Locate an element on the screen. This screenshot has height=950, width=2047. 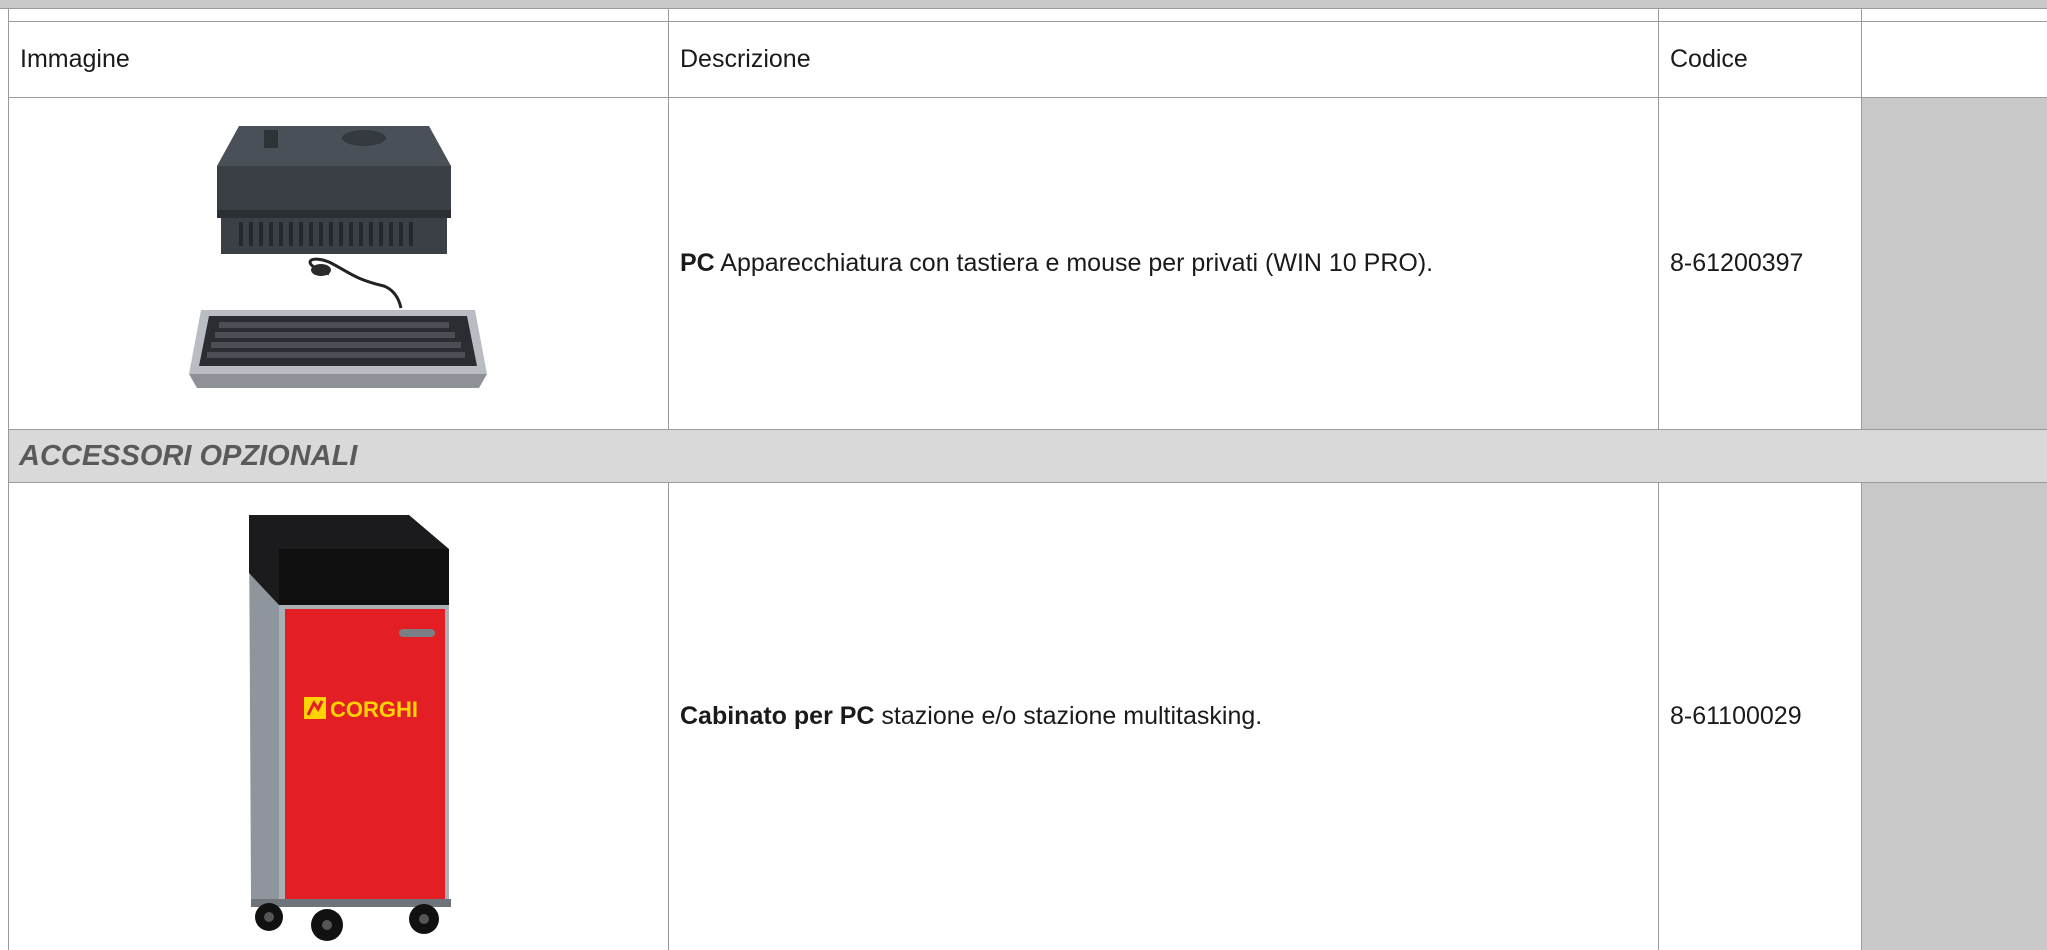
row-code: 8-61200397 is located at coordinates (1737, 263).